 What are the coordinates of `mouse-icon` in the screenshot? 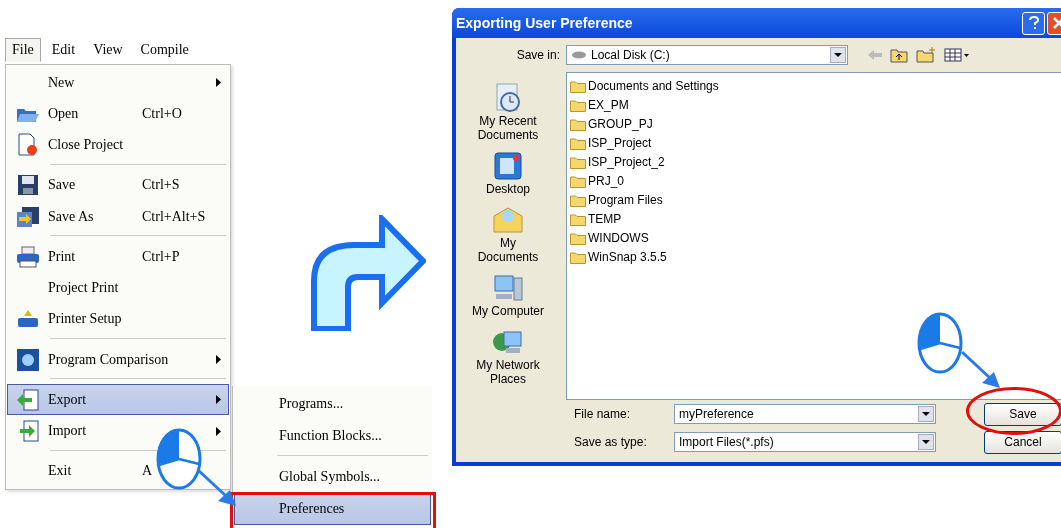 It's located at (940, 343).